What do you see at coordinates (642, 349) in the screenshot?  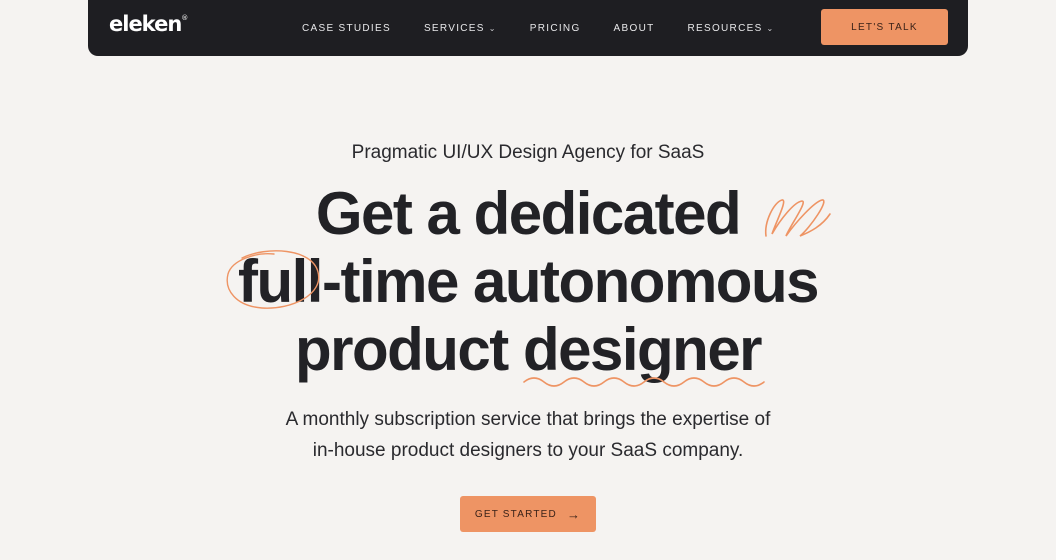 I see `headline-underlined-word: designer` at bounding box center [642, 349].